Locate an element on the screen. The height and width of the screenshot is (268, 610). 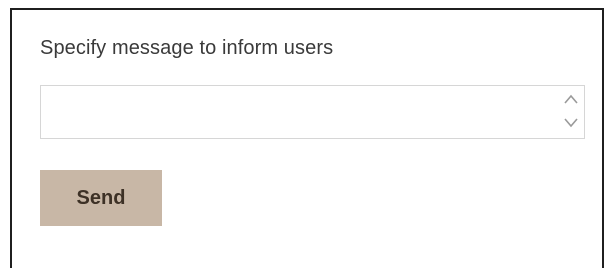
send-button: Send is located at coordinates (101, 198).